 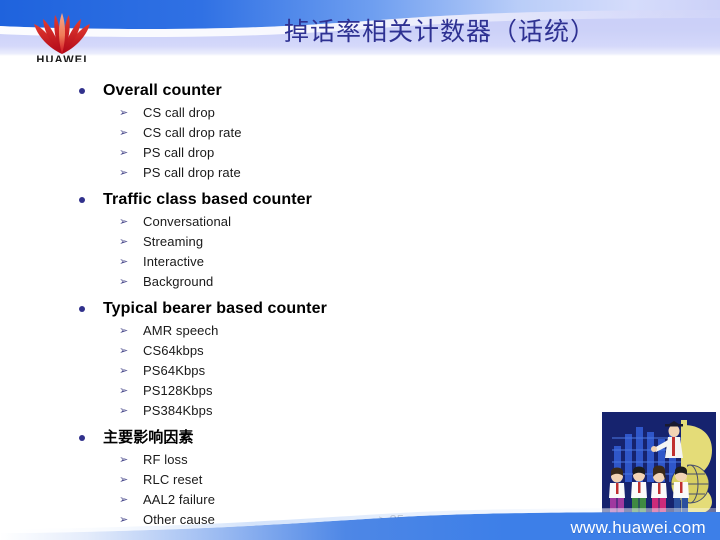 What do you see at coordinates (173, 241) in the screenshot?
I see `level2-bullet-label: Streaming` at bounding box center [173, 241].